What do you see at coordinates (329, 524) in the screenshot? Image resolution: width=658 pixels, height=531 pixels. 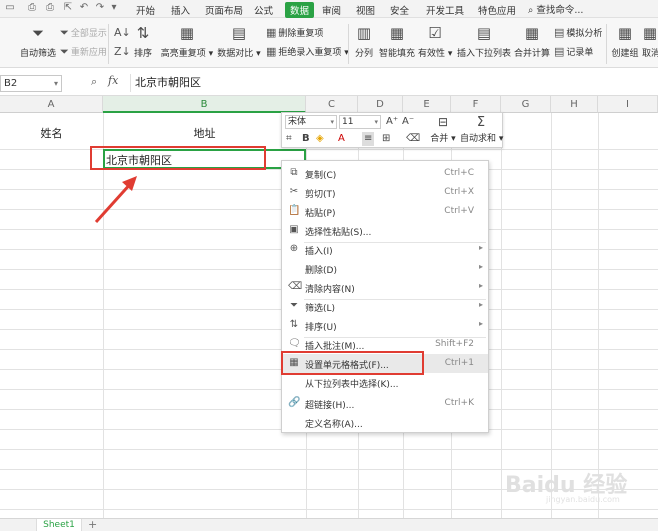 I see `sheet-tab-bar: Sheet1 +` at bounding box center [329, 524].